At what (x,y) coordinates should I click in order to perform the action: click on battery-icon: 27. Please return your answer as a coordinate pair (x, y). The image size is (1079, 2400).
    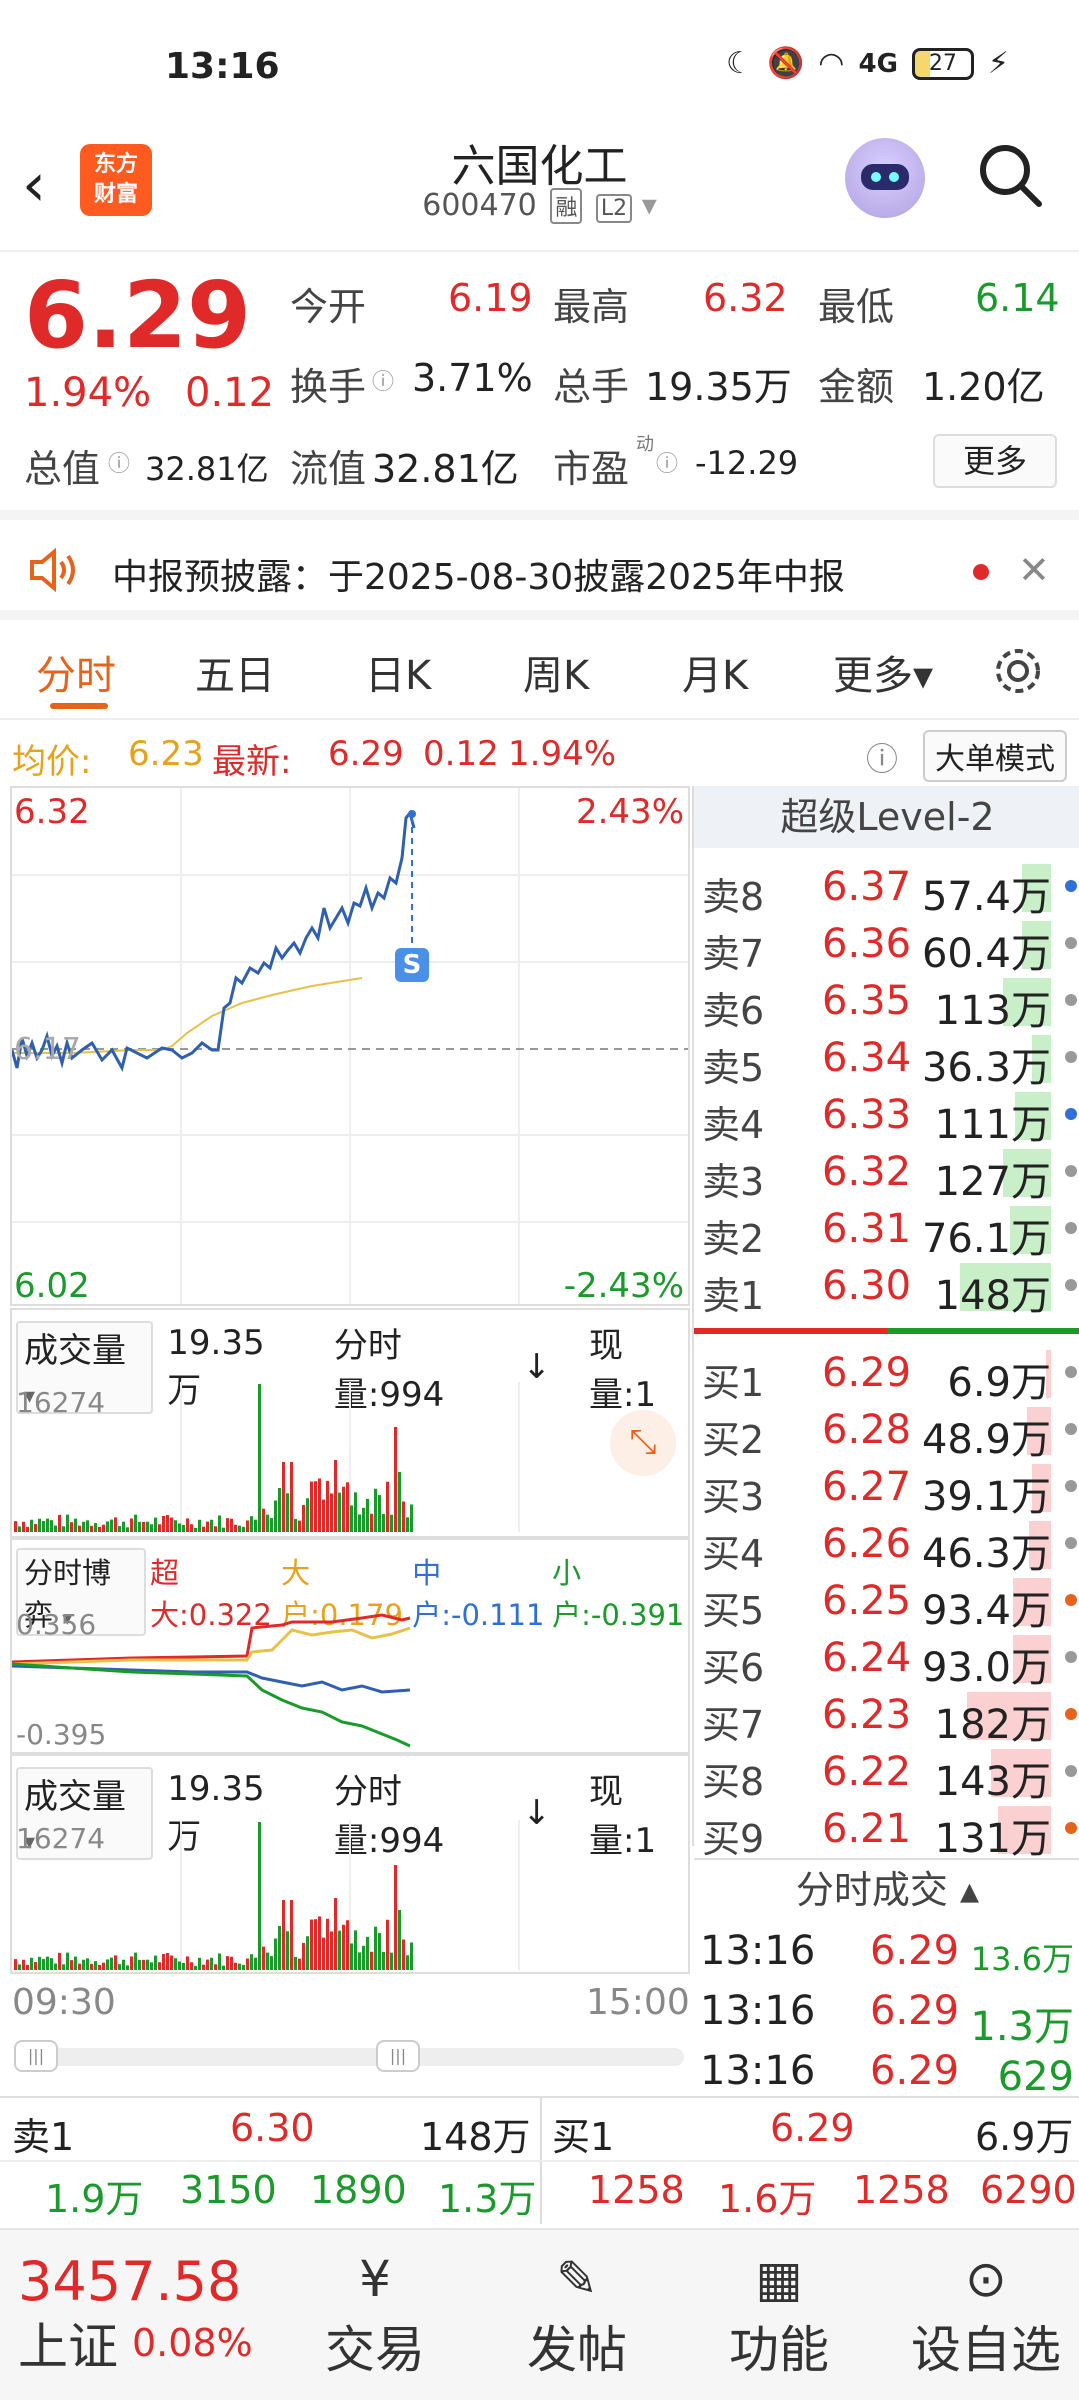
    Looking at the image, I should click on (942, 63).